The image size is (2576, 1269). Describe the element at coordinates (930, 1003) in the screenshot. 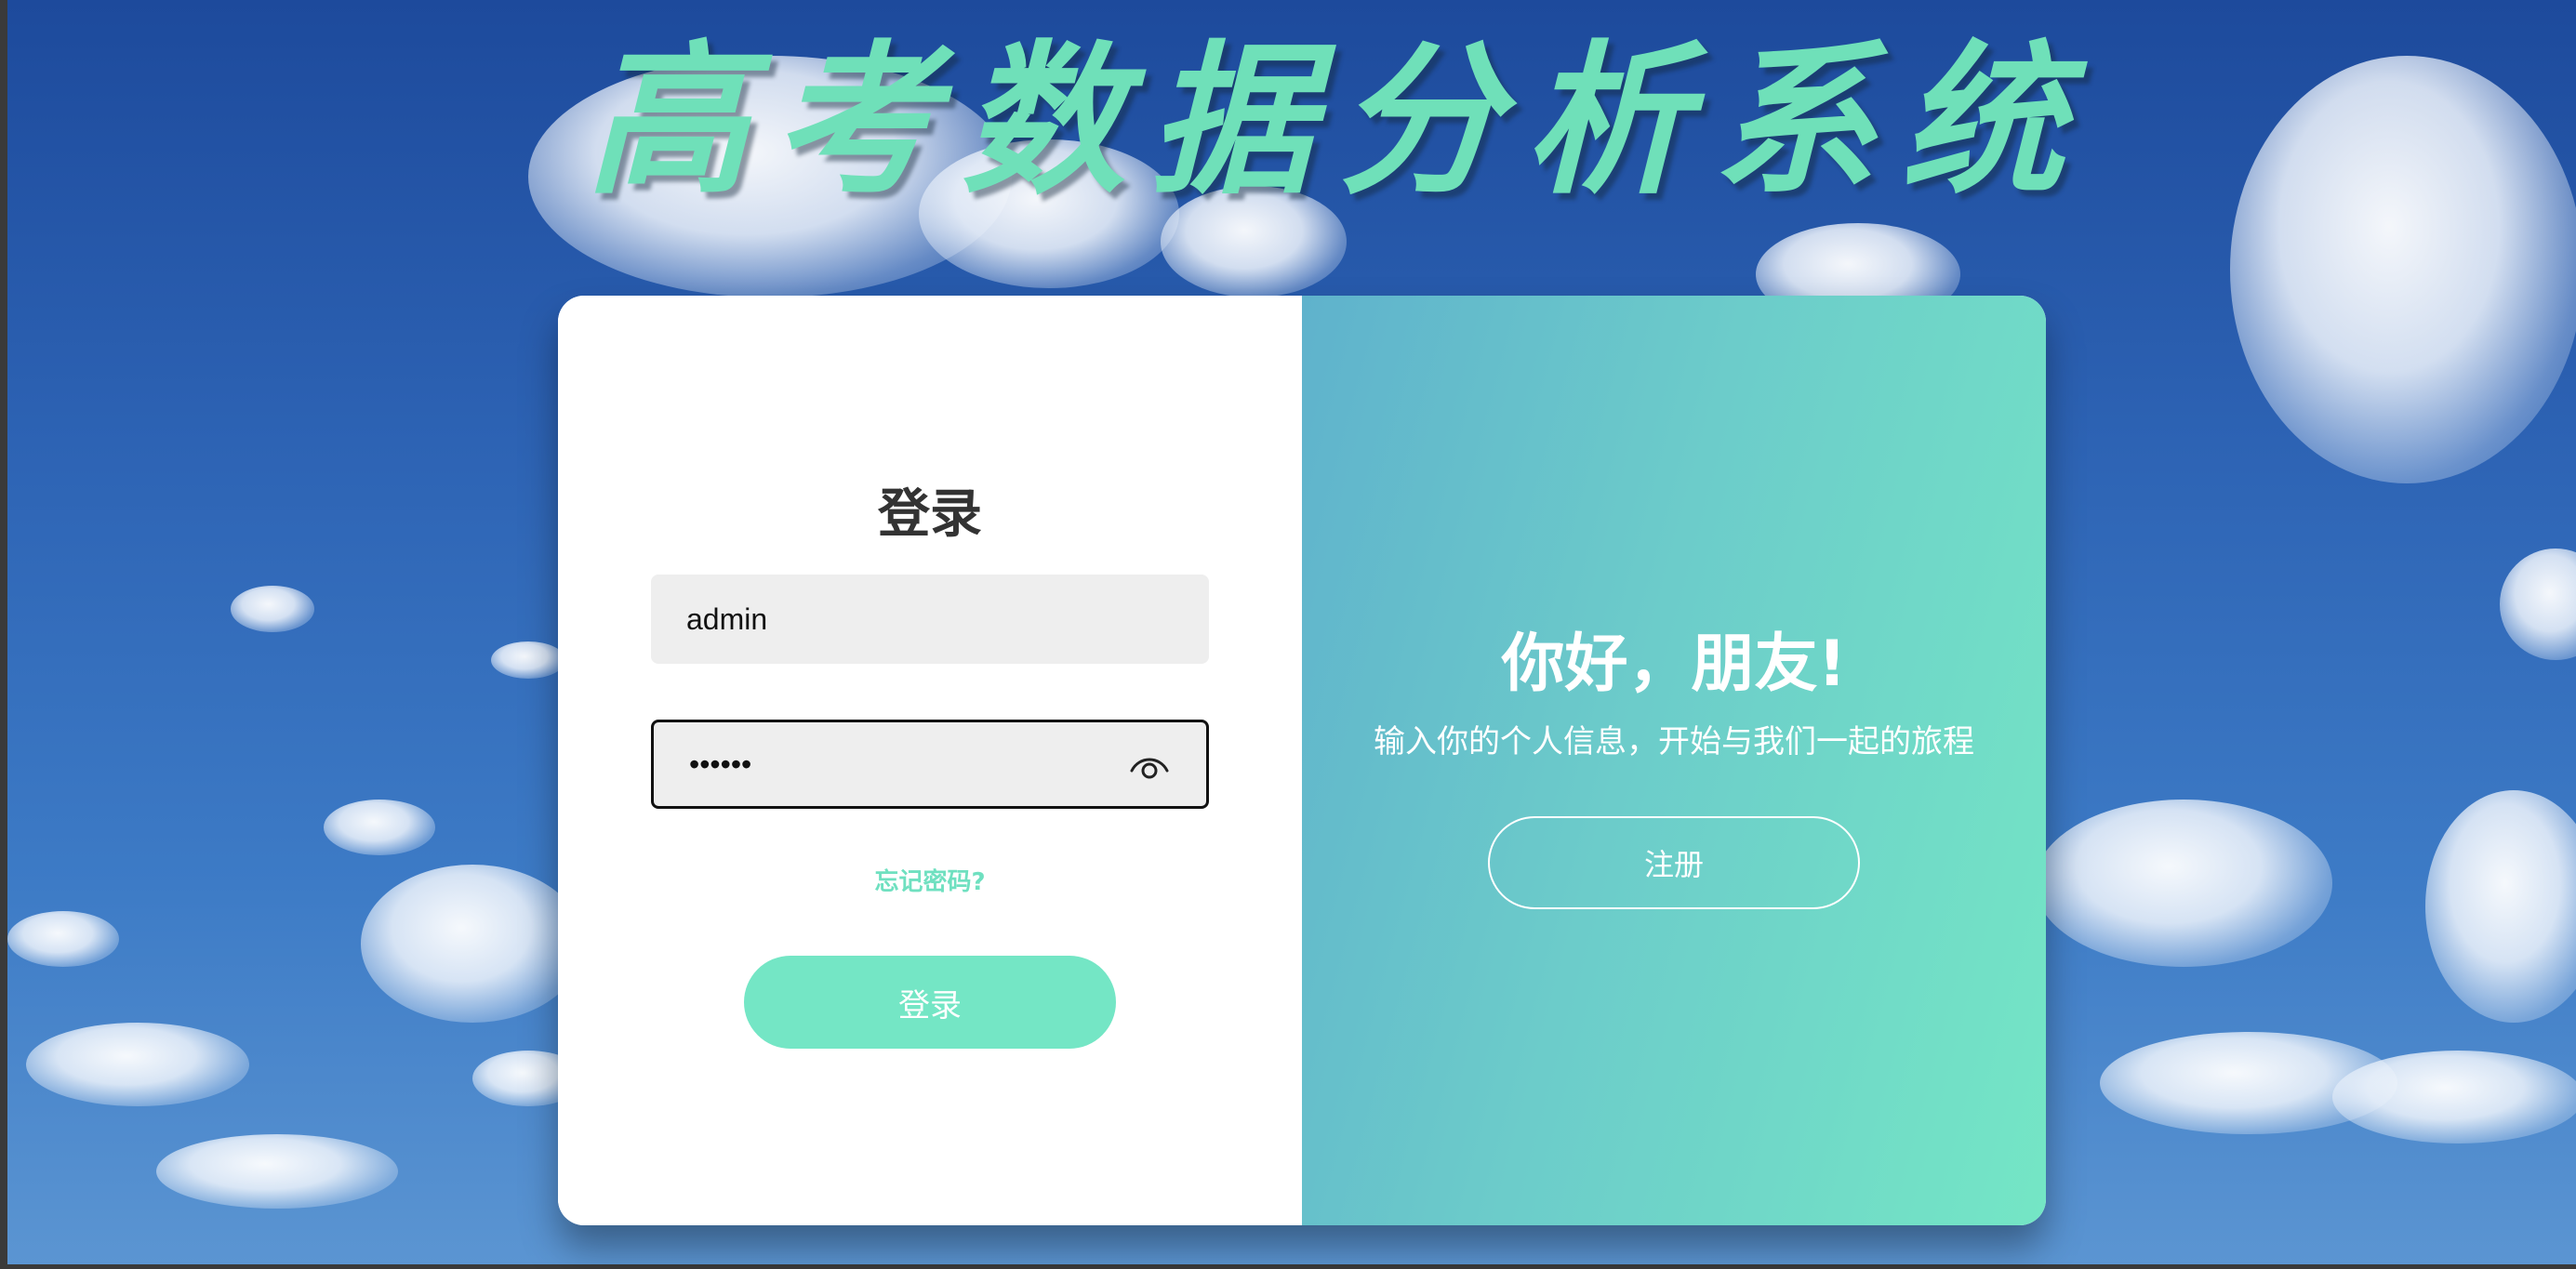

I see `login-button: 登录` at that location.